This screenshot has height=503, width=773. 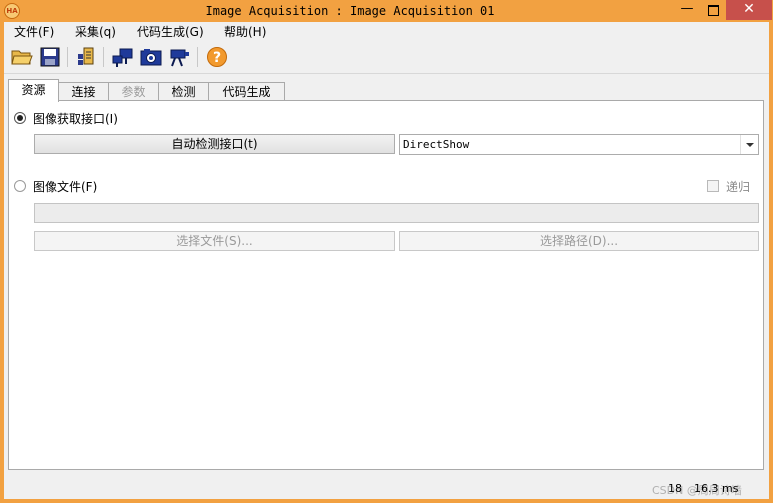 I want to click on image-file-radio-label: 图像文件(F), so click(x=65, y=186).